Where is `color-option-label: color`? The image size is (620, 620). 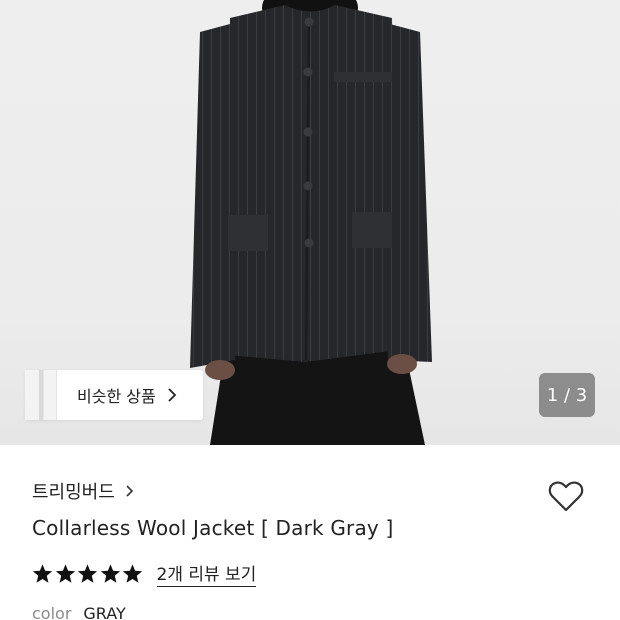 color-option-label: color is located at coordinates (52, 612).